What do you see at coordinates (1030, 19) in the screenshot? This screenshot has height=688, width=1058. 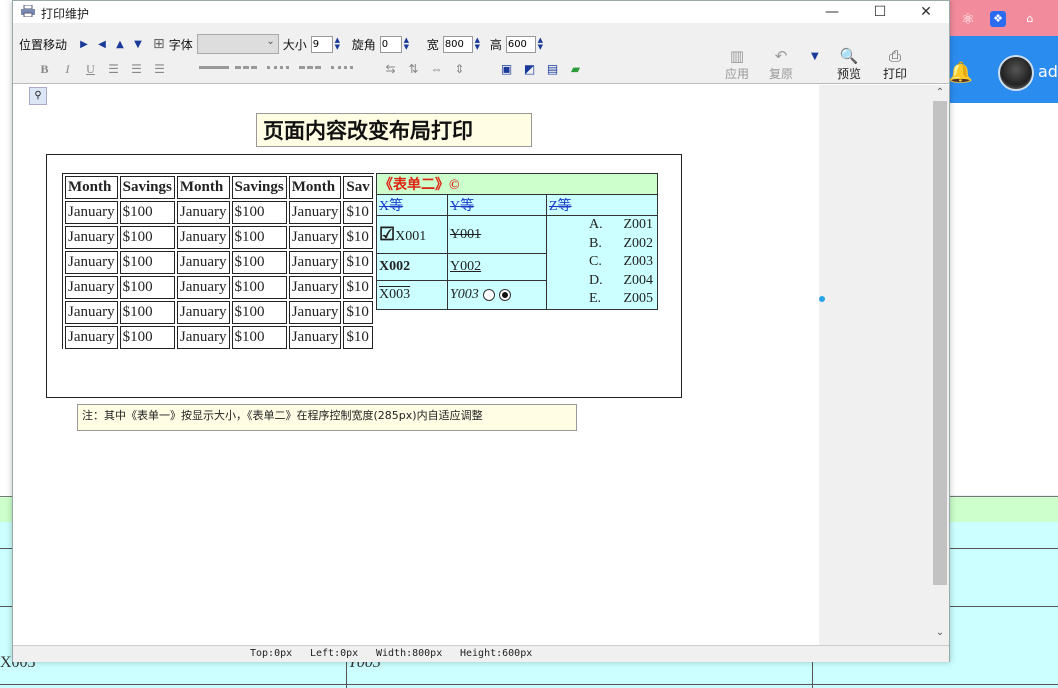 I see `chart-icon: ⌂` at bounding box center [1030, 19].